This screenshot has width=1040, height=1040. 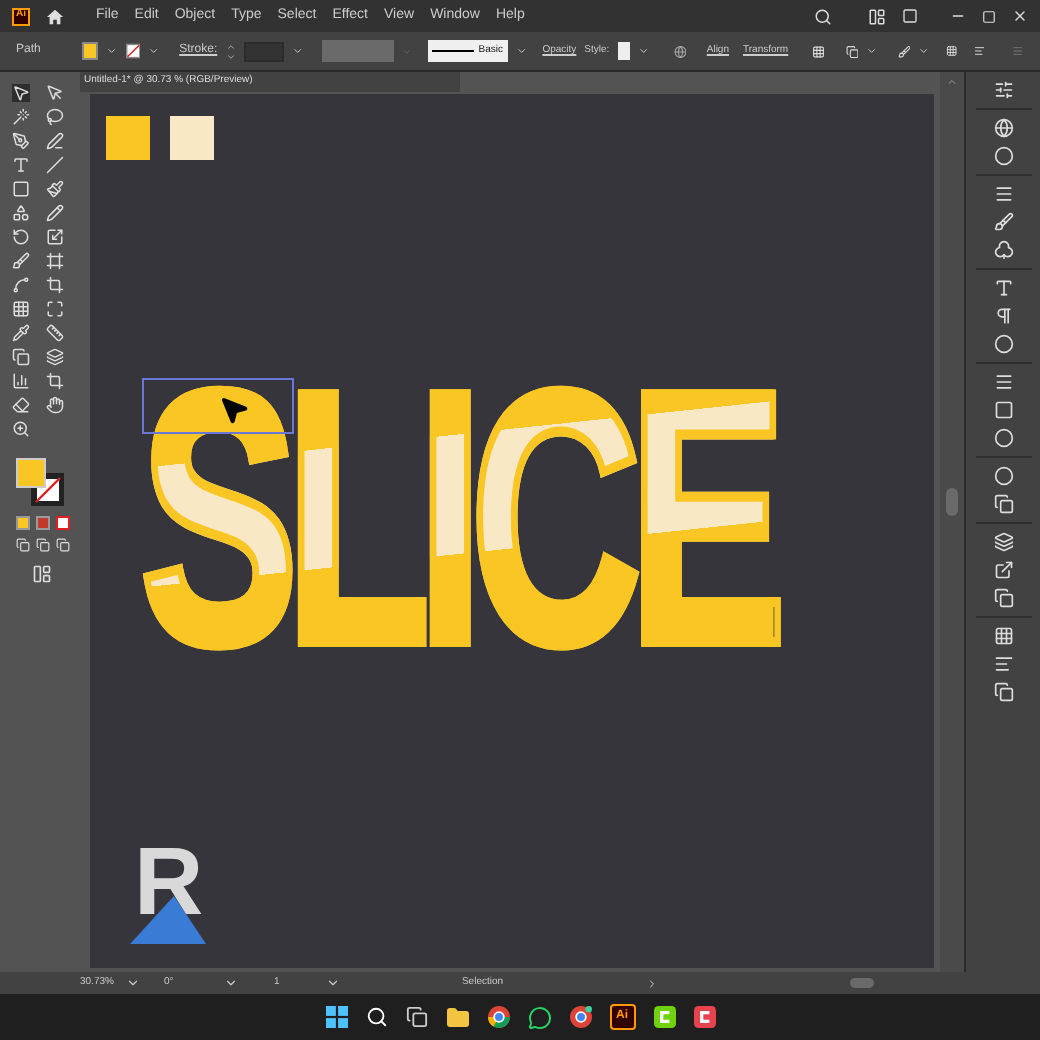 What do you see at coordinates (176, 898) in the screenshot?
I see `brand-logo: R` at bounding box center [176, 898].